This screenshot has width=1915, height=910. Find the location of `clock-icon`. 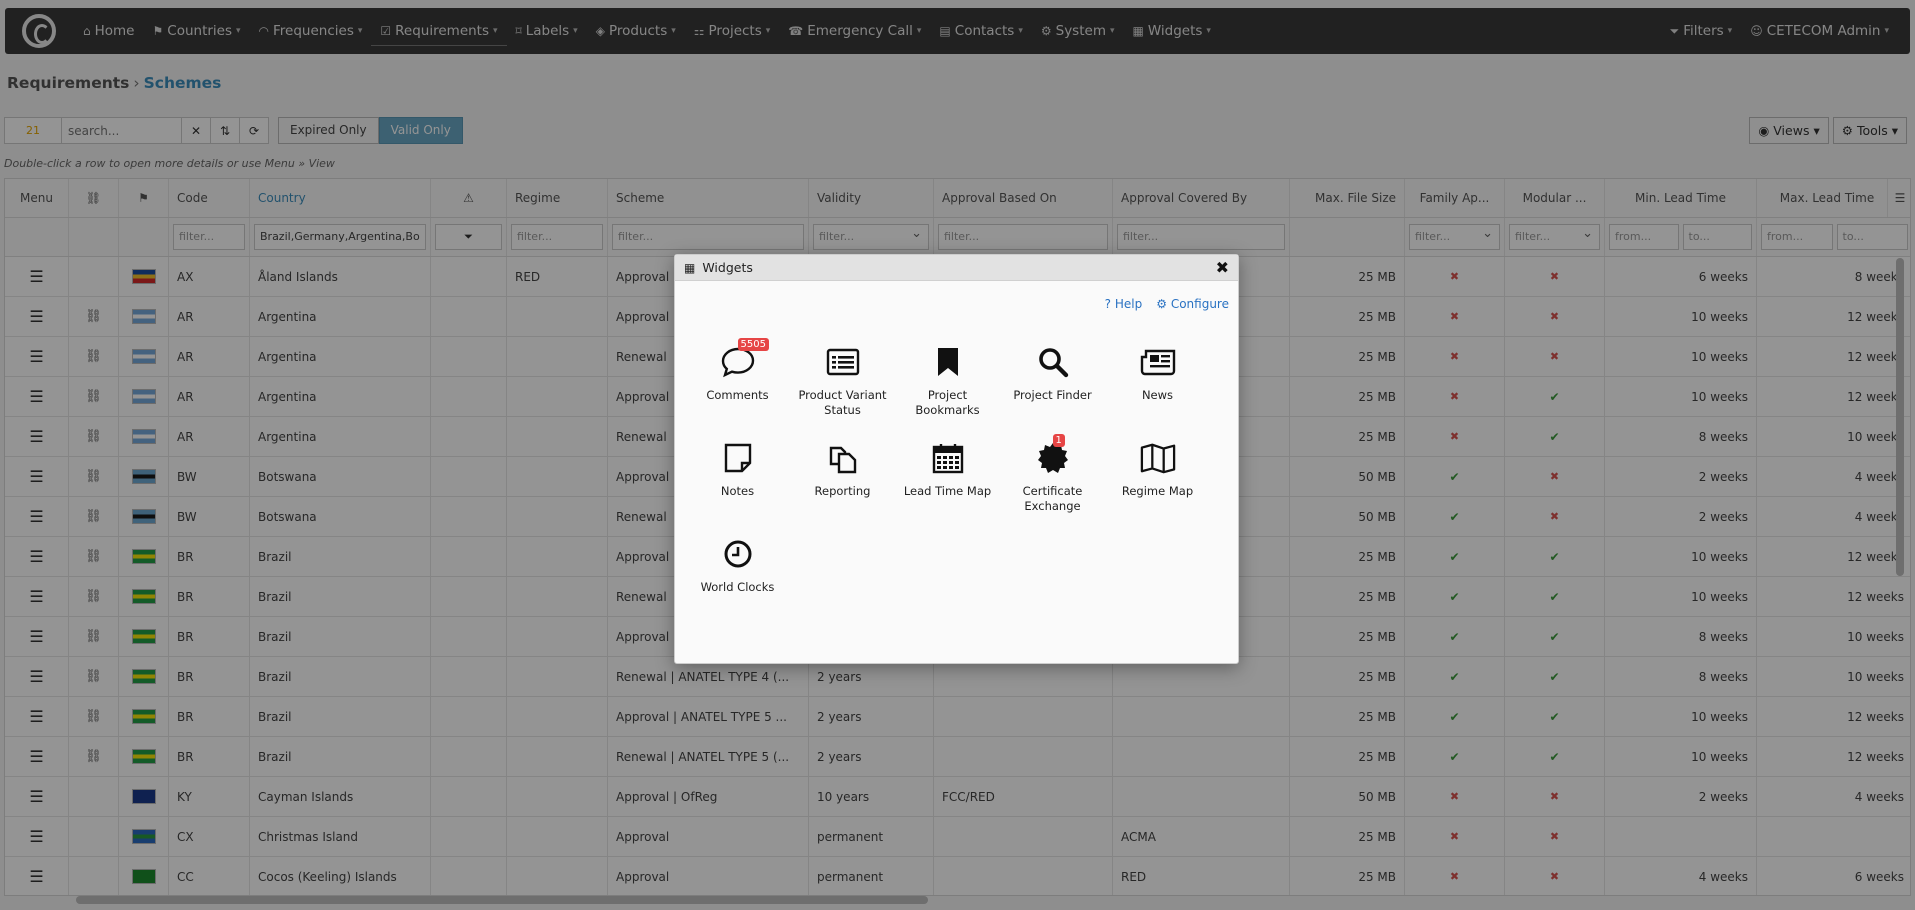

clock-icon is located at coordinates (738, 554).